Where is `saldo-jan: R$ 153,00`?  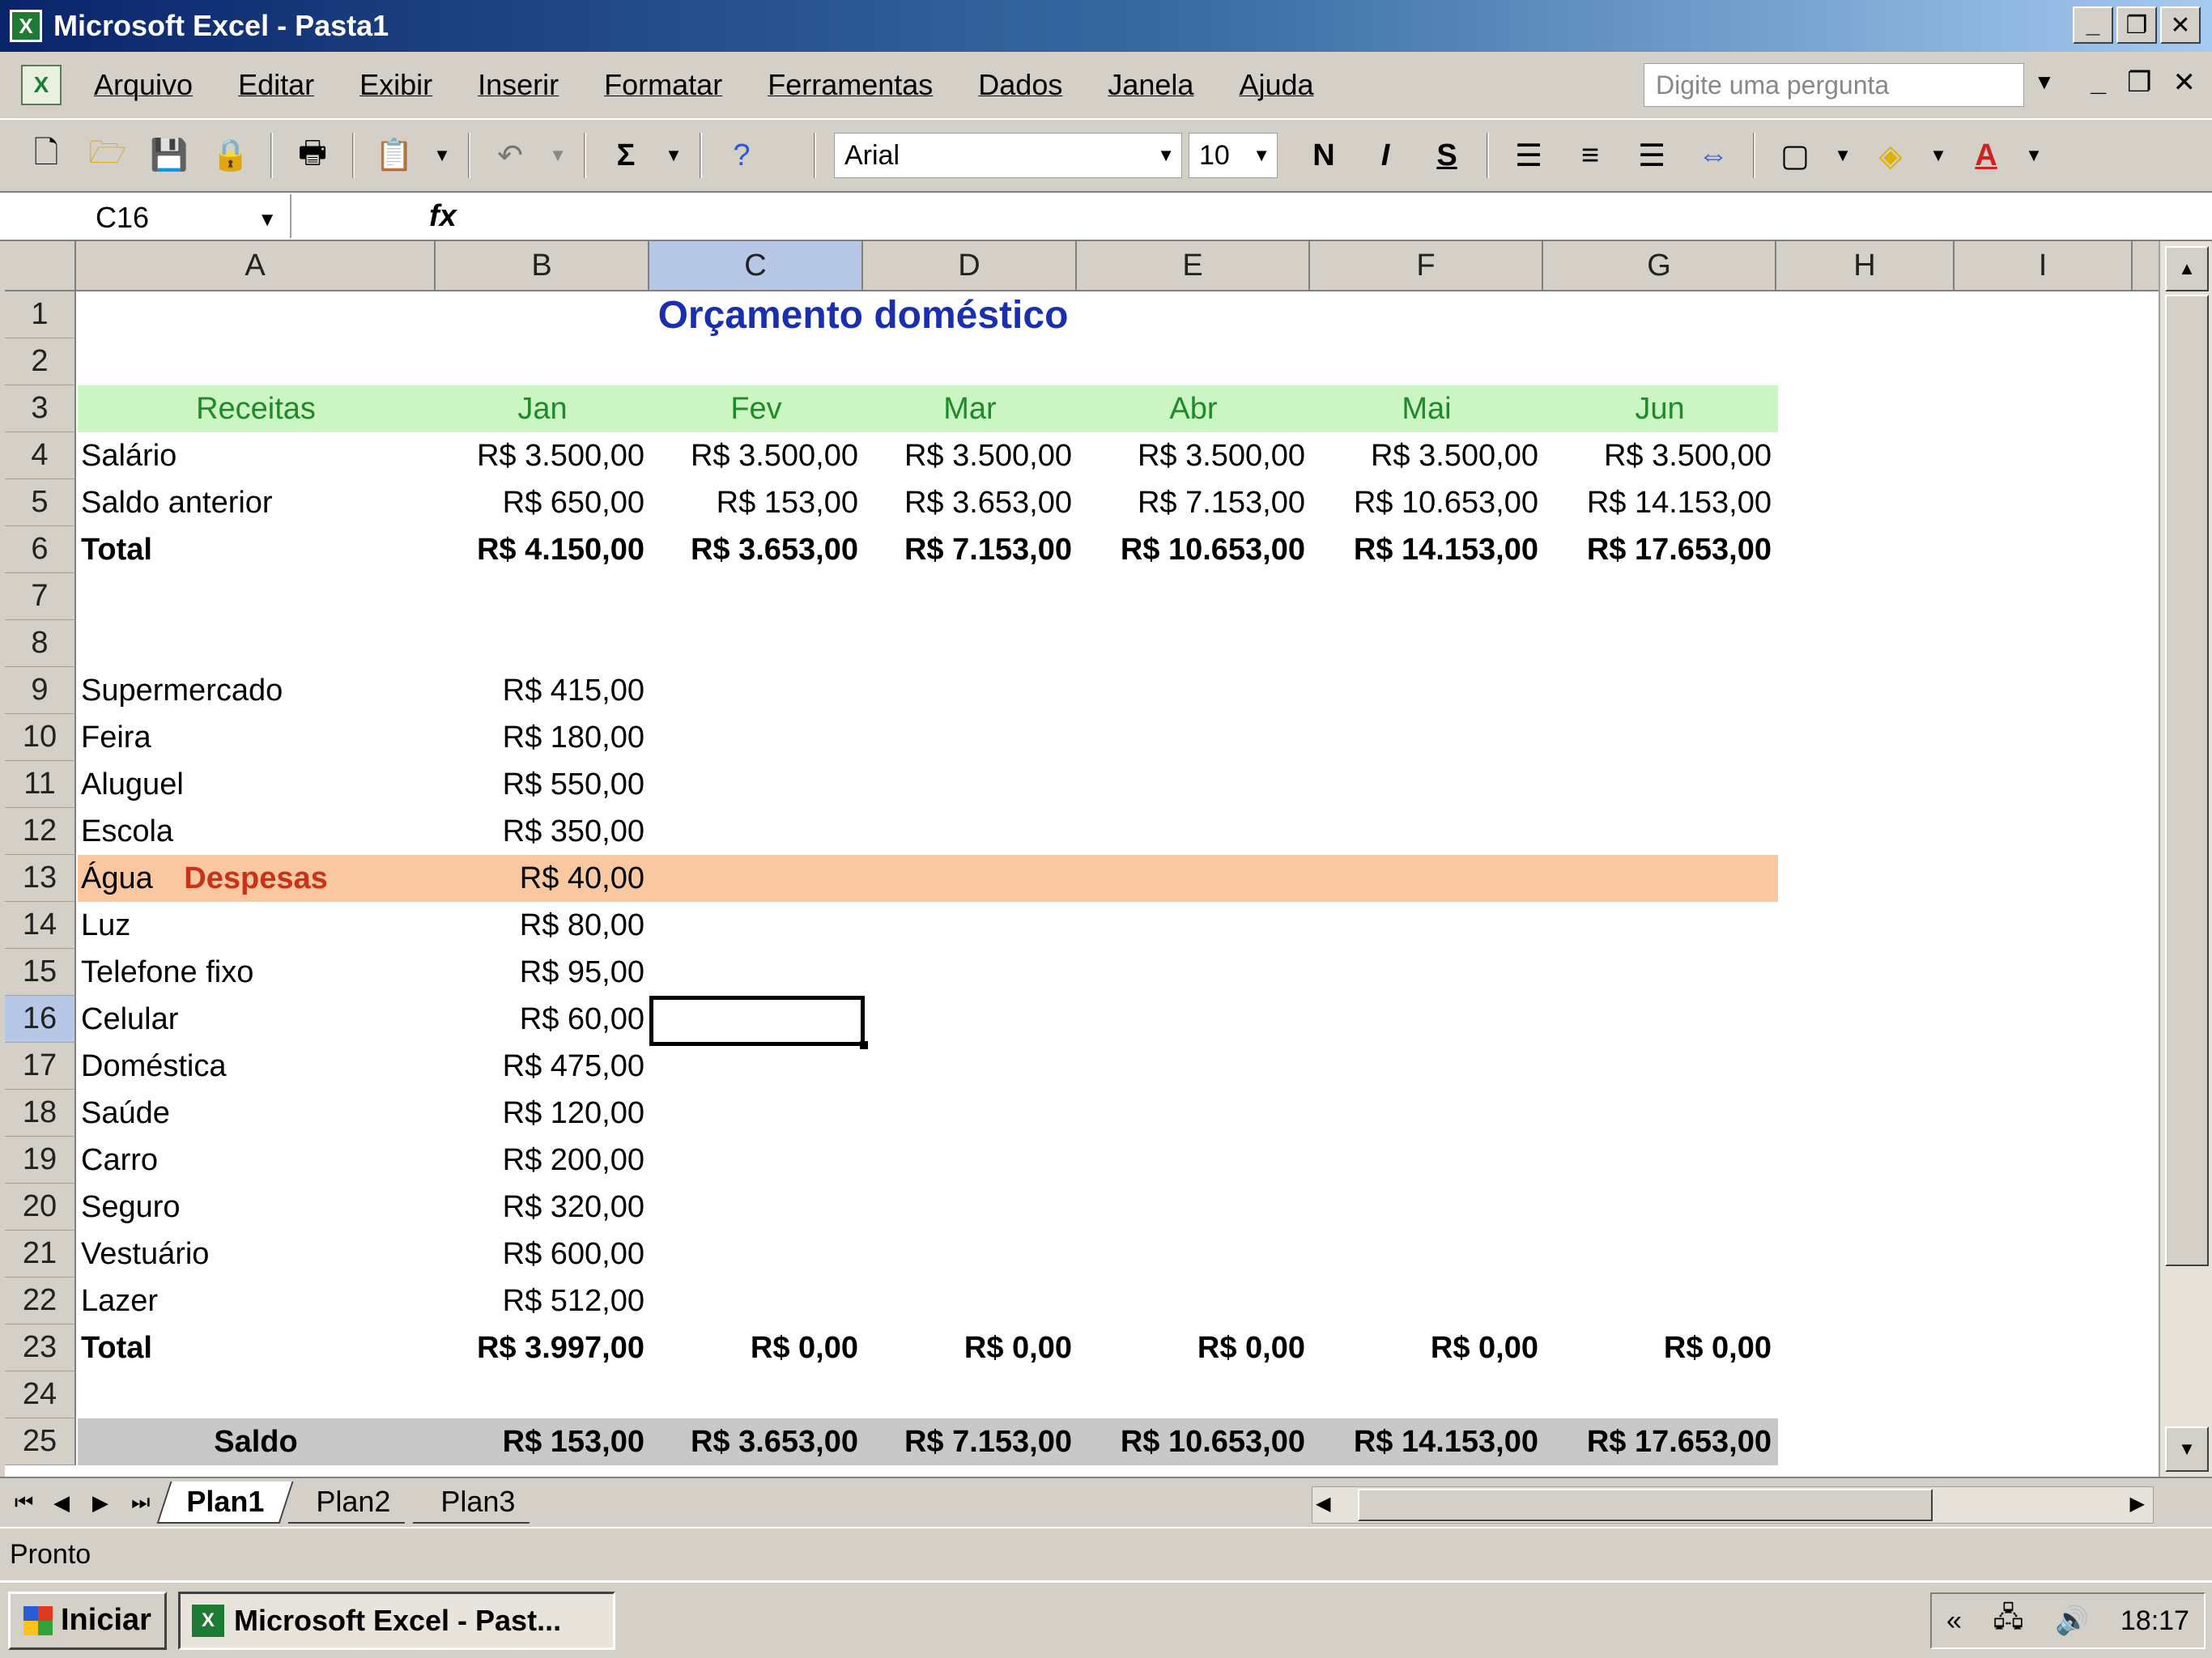 saldo-jan: R$ 153,00 is located at coordinates (543, 1441).